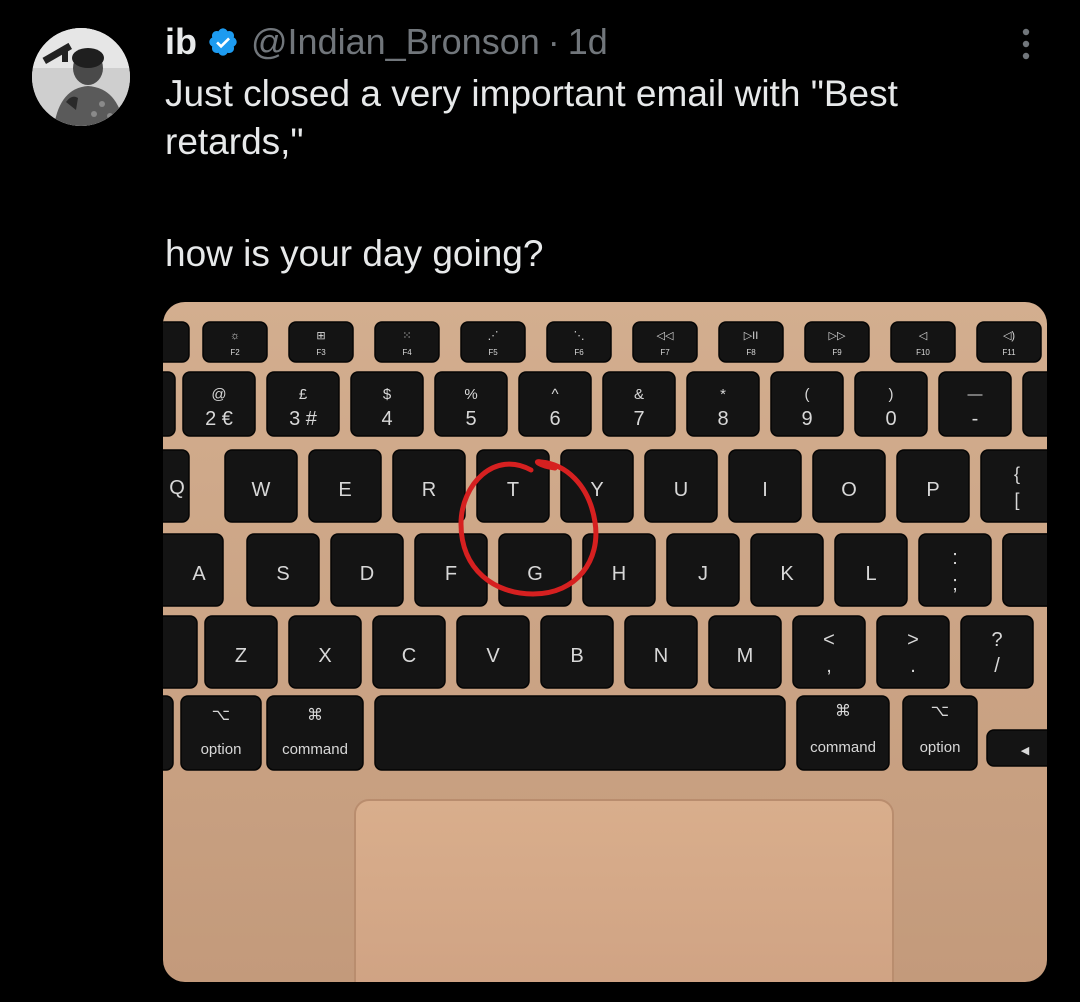 This screenshot has width=1080, height=1002. I want to click on key-char-q: Q, so click(177, 488).